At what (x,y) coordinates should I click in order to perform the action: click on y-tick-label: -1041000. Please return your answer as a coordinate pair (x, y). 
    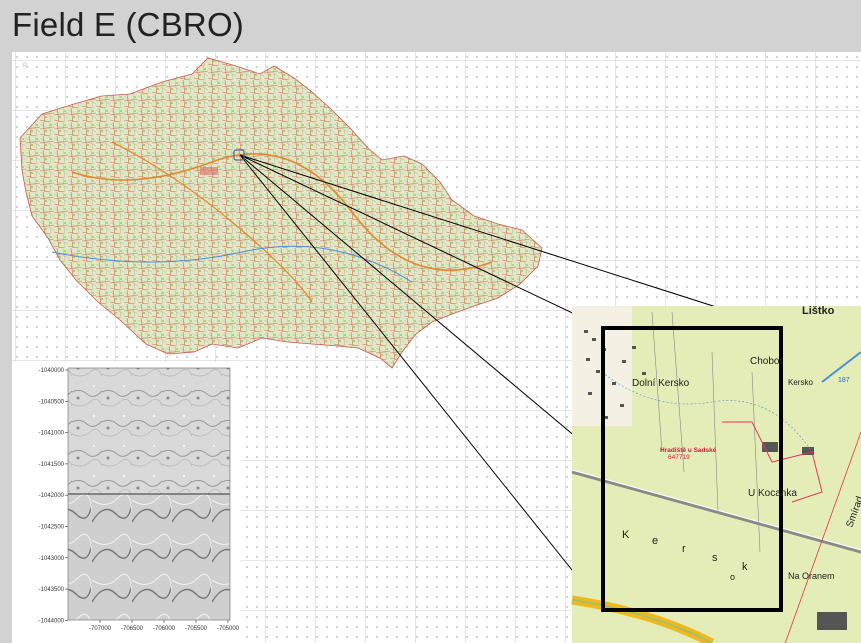
    Looking at the image, I should click on (52, 434).